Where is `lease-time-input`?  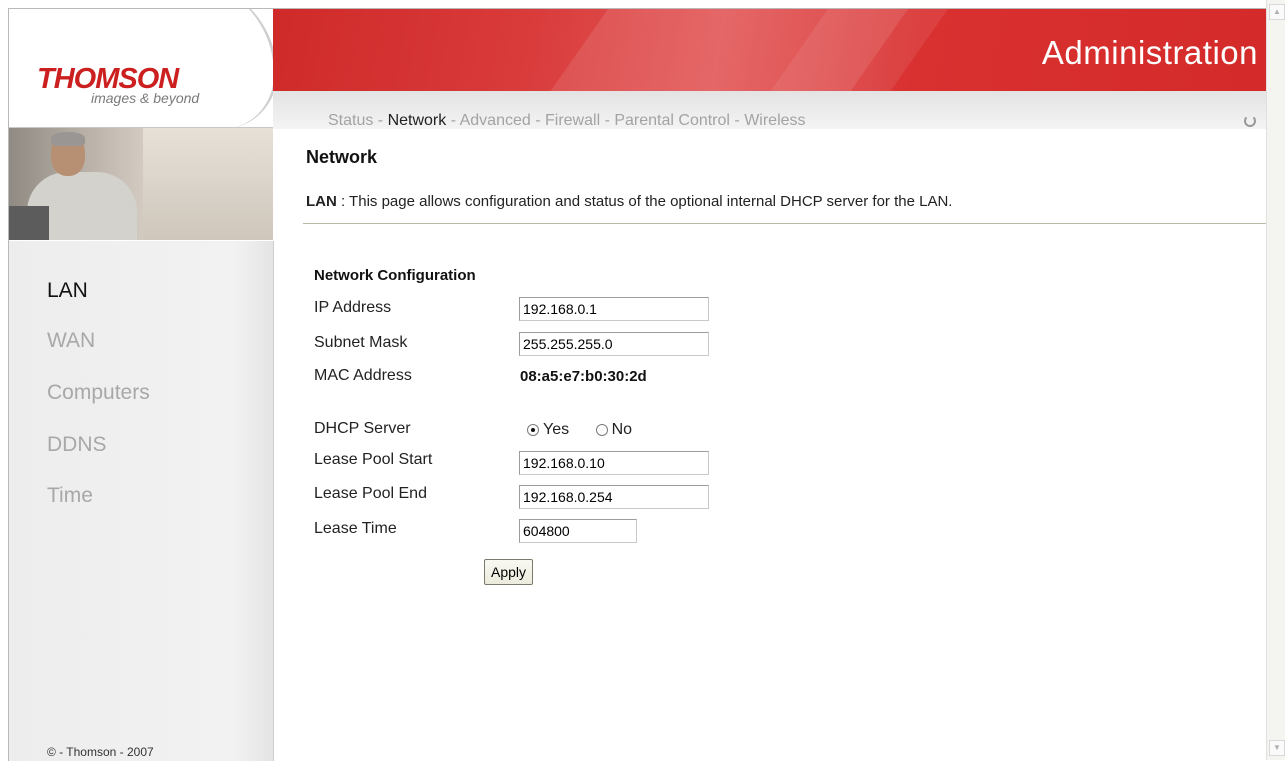
lease-time-input is located at coordinates (578, 531).